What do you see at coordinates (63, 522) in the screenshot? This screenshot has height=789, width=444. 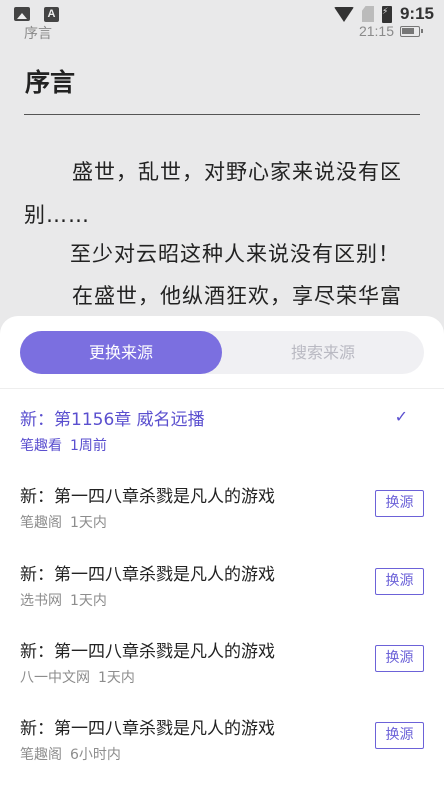 I see `source-meta: 笔趣阁 1天内` at bounding box center [63, 522].